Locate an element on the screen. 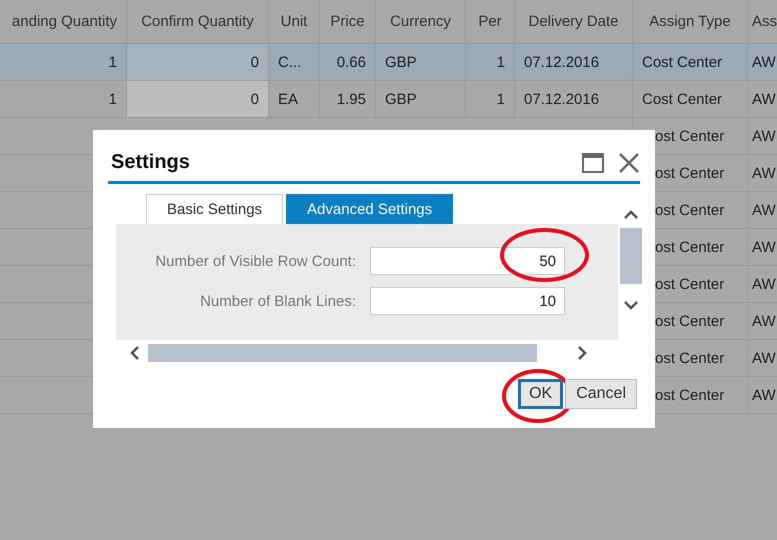 This screenshot has width=777, height=540. field-label: Number of Visible Row Count: is located at coordinates (255, 261).